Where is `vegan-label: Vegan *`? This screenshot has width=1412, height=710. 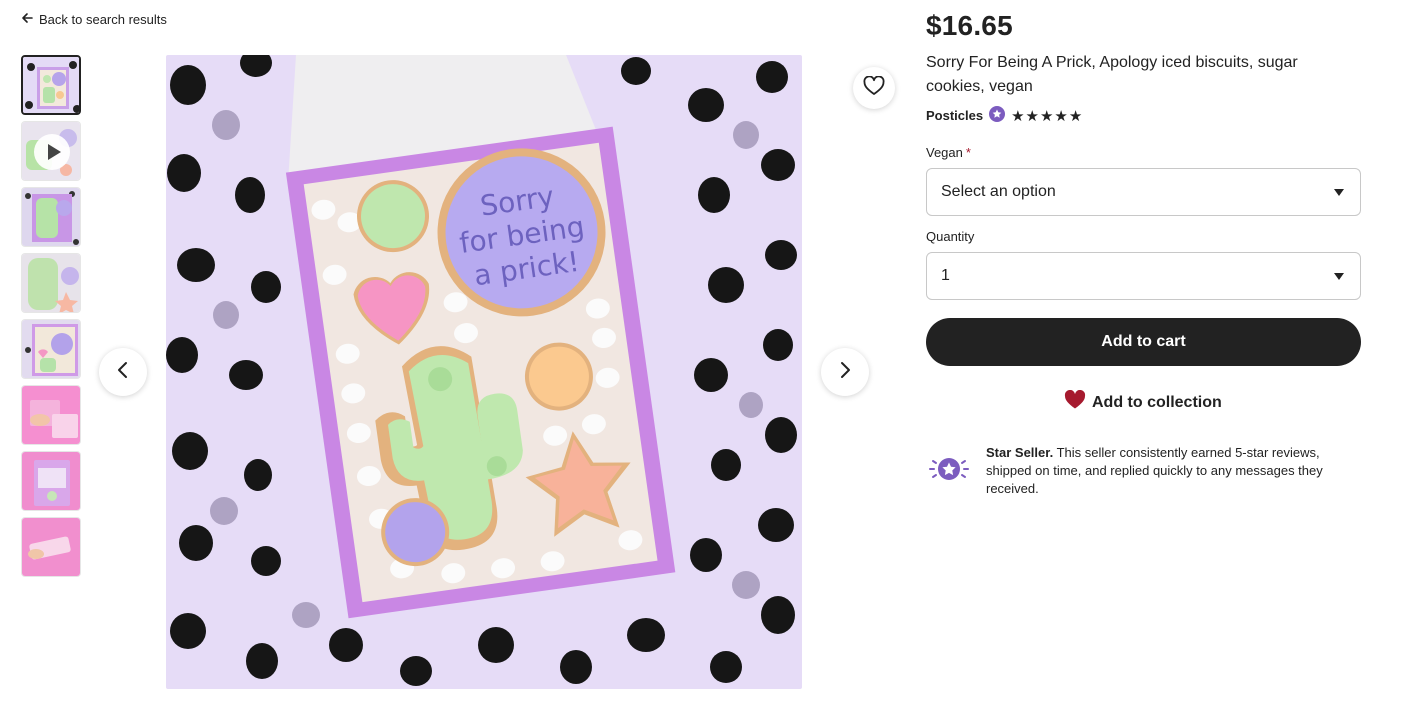 vegan-label: Vegan * is located at coordinates (948, 152).